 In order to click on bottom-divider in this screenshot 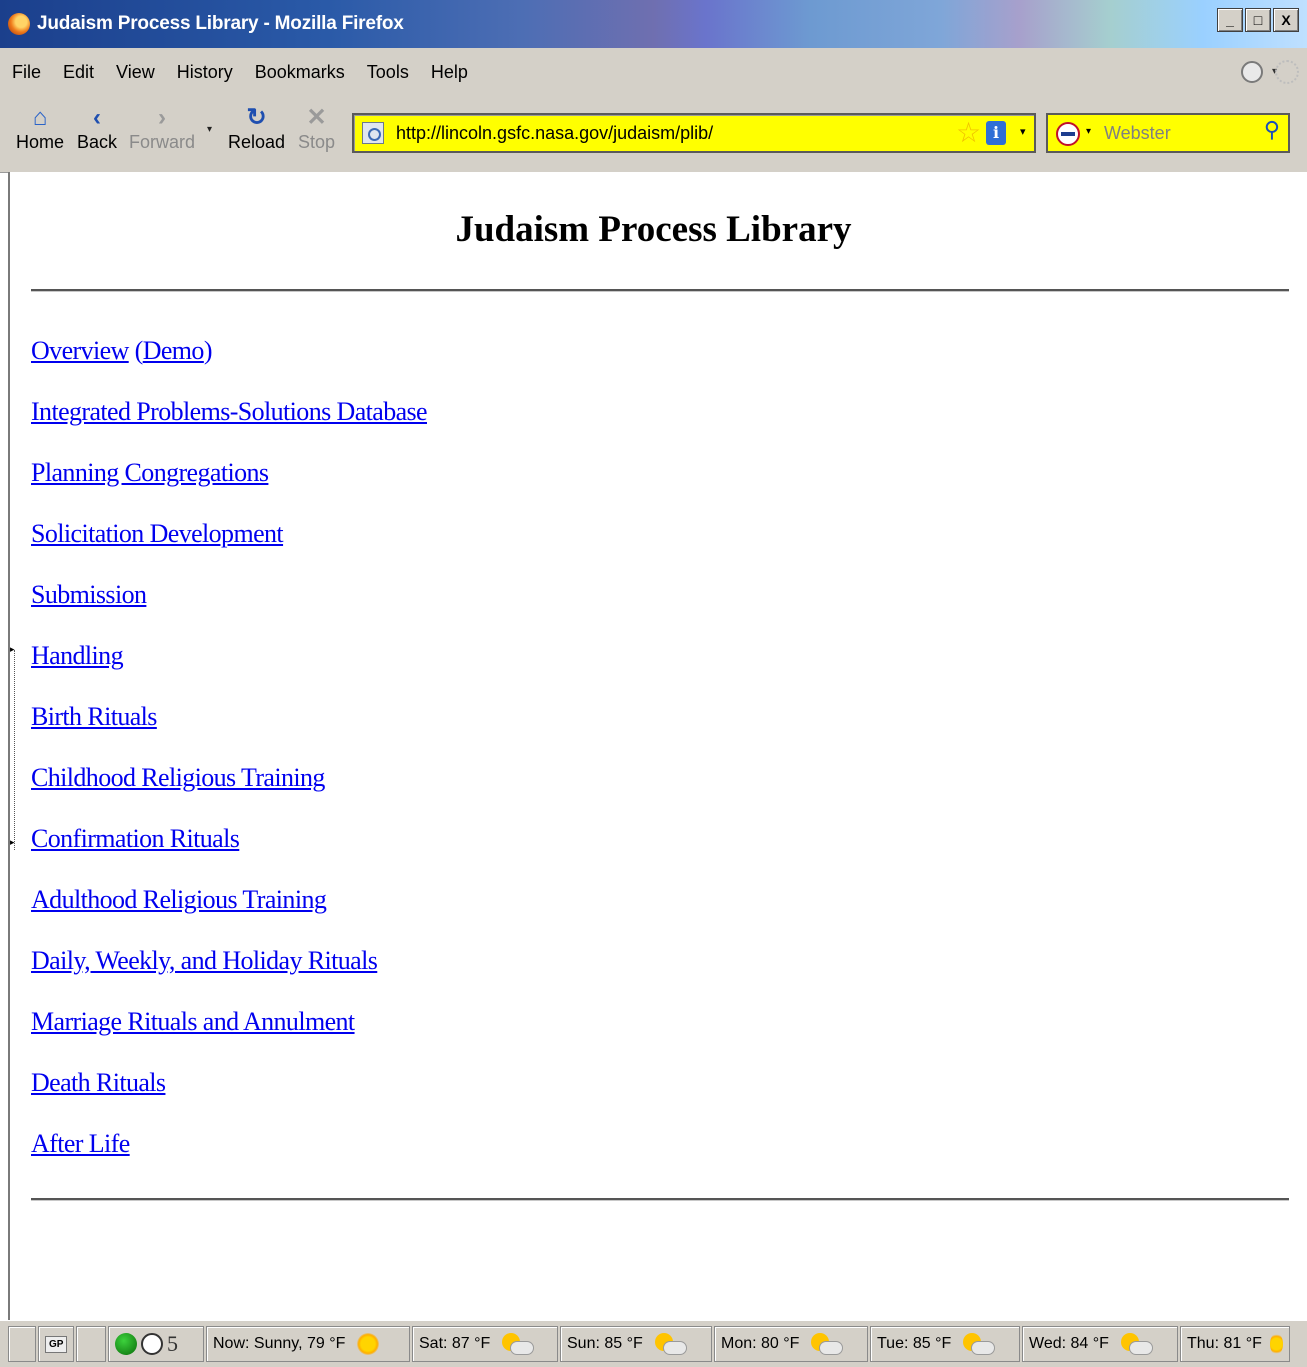, I will do `click(660, 1199)`.